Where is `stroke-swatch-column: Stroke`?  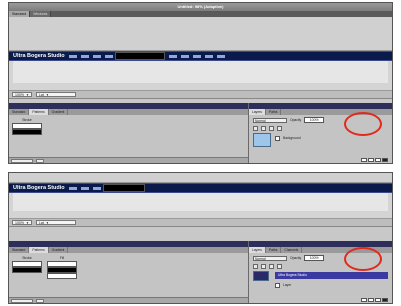
stroke-swatch-column: Stroke is located at coordinates (27, 264).